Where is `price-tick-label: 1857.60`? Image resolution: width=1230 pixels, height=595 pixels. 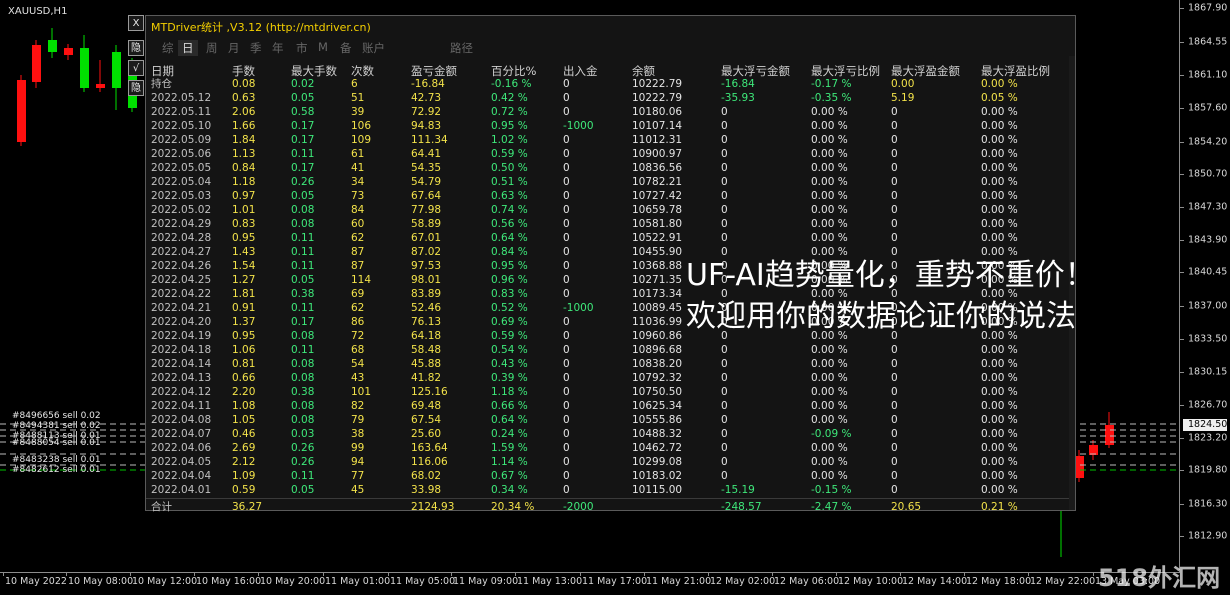
price-tick-label: 1857.60 is located at coordinates (1208, 108).